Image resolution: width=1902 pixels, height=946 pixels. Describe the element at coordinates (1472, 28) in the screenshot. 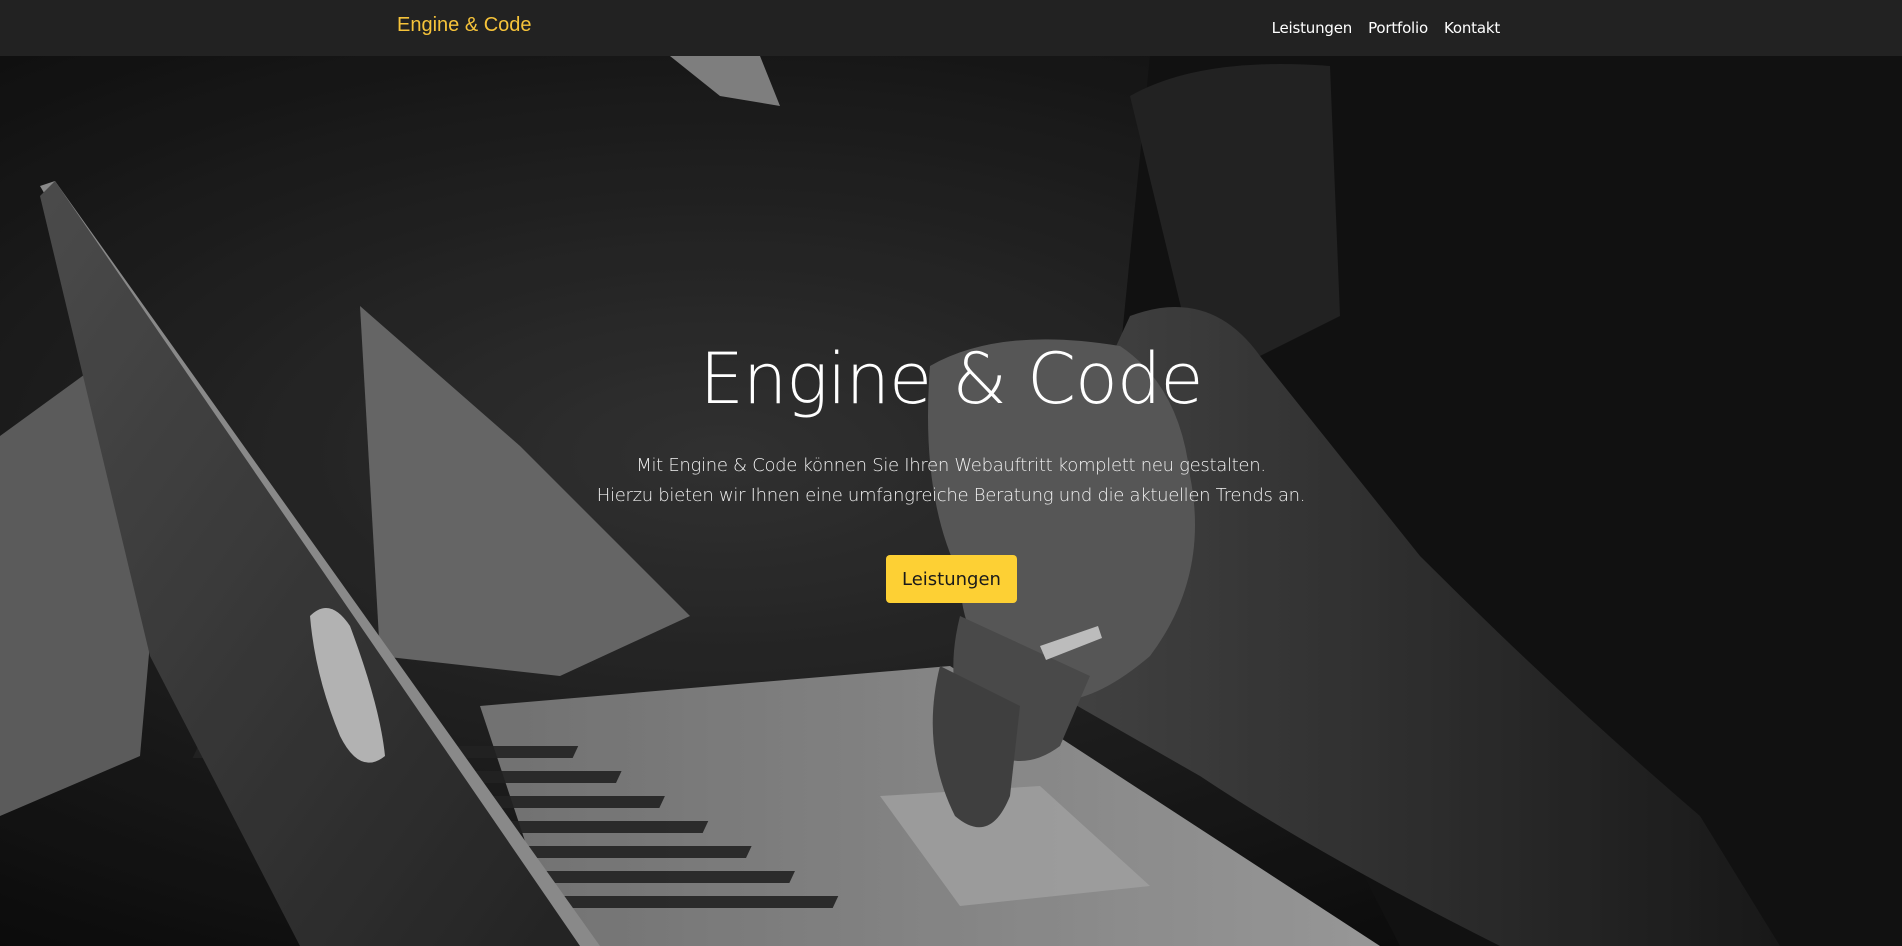

I see `nav-link-kontakt: Kontakt` at that location.